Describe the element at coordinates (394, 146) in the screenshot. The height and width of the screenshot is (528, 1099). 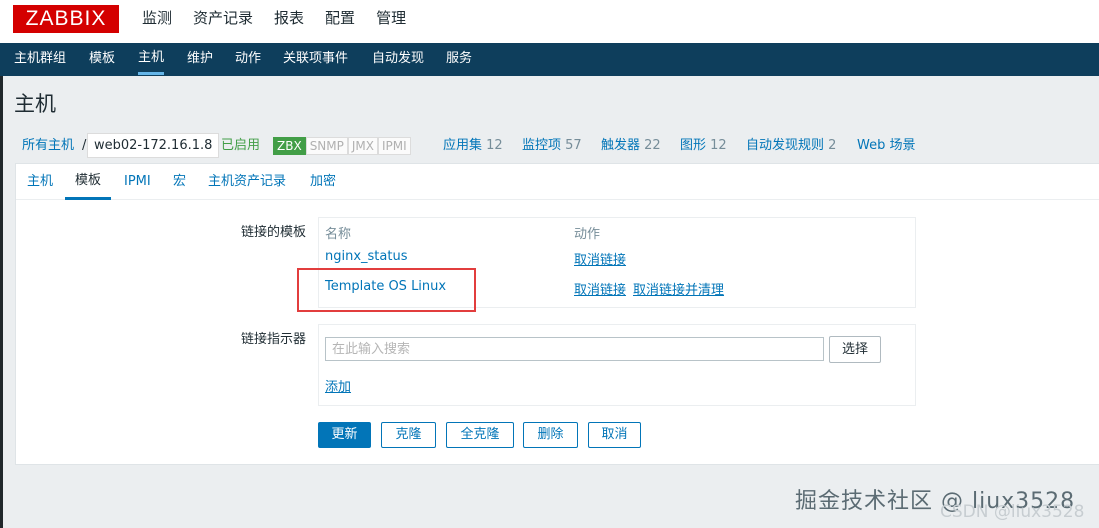
I see `ipmi-availability-badge: IPMI` at that location.